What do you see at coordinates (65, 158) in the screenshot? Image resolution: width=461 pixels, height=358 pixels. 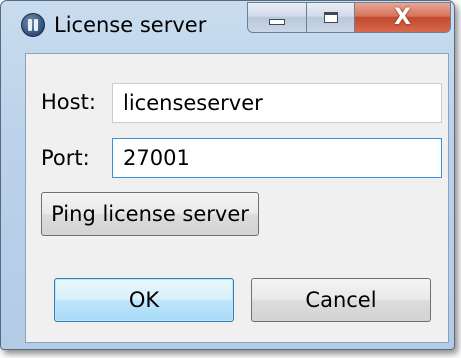 I see `port-label: Port:` at bounding box center [65, 158].